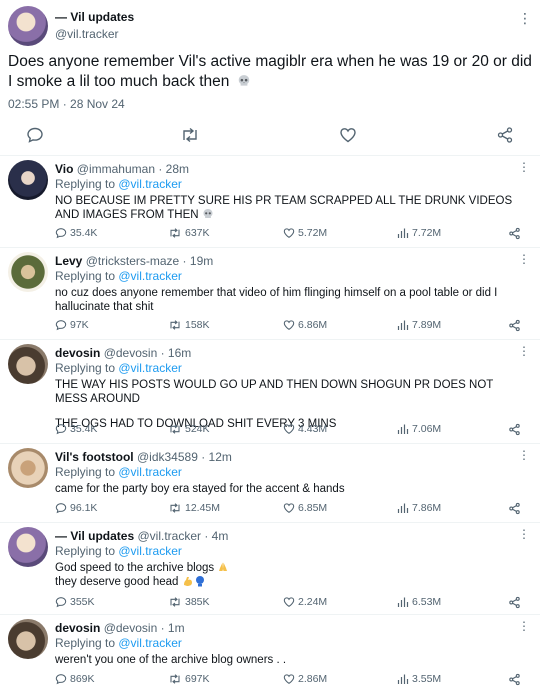  What do you see at coordinates (270, 137) in the screenshot?
I see `tweet-actions` at bounding box center [270, 137].